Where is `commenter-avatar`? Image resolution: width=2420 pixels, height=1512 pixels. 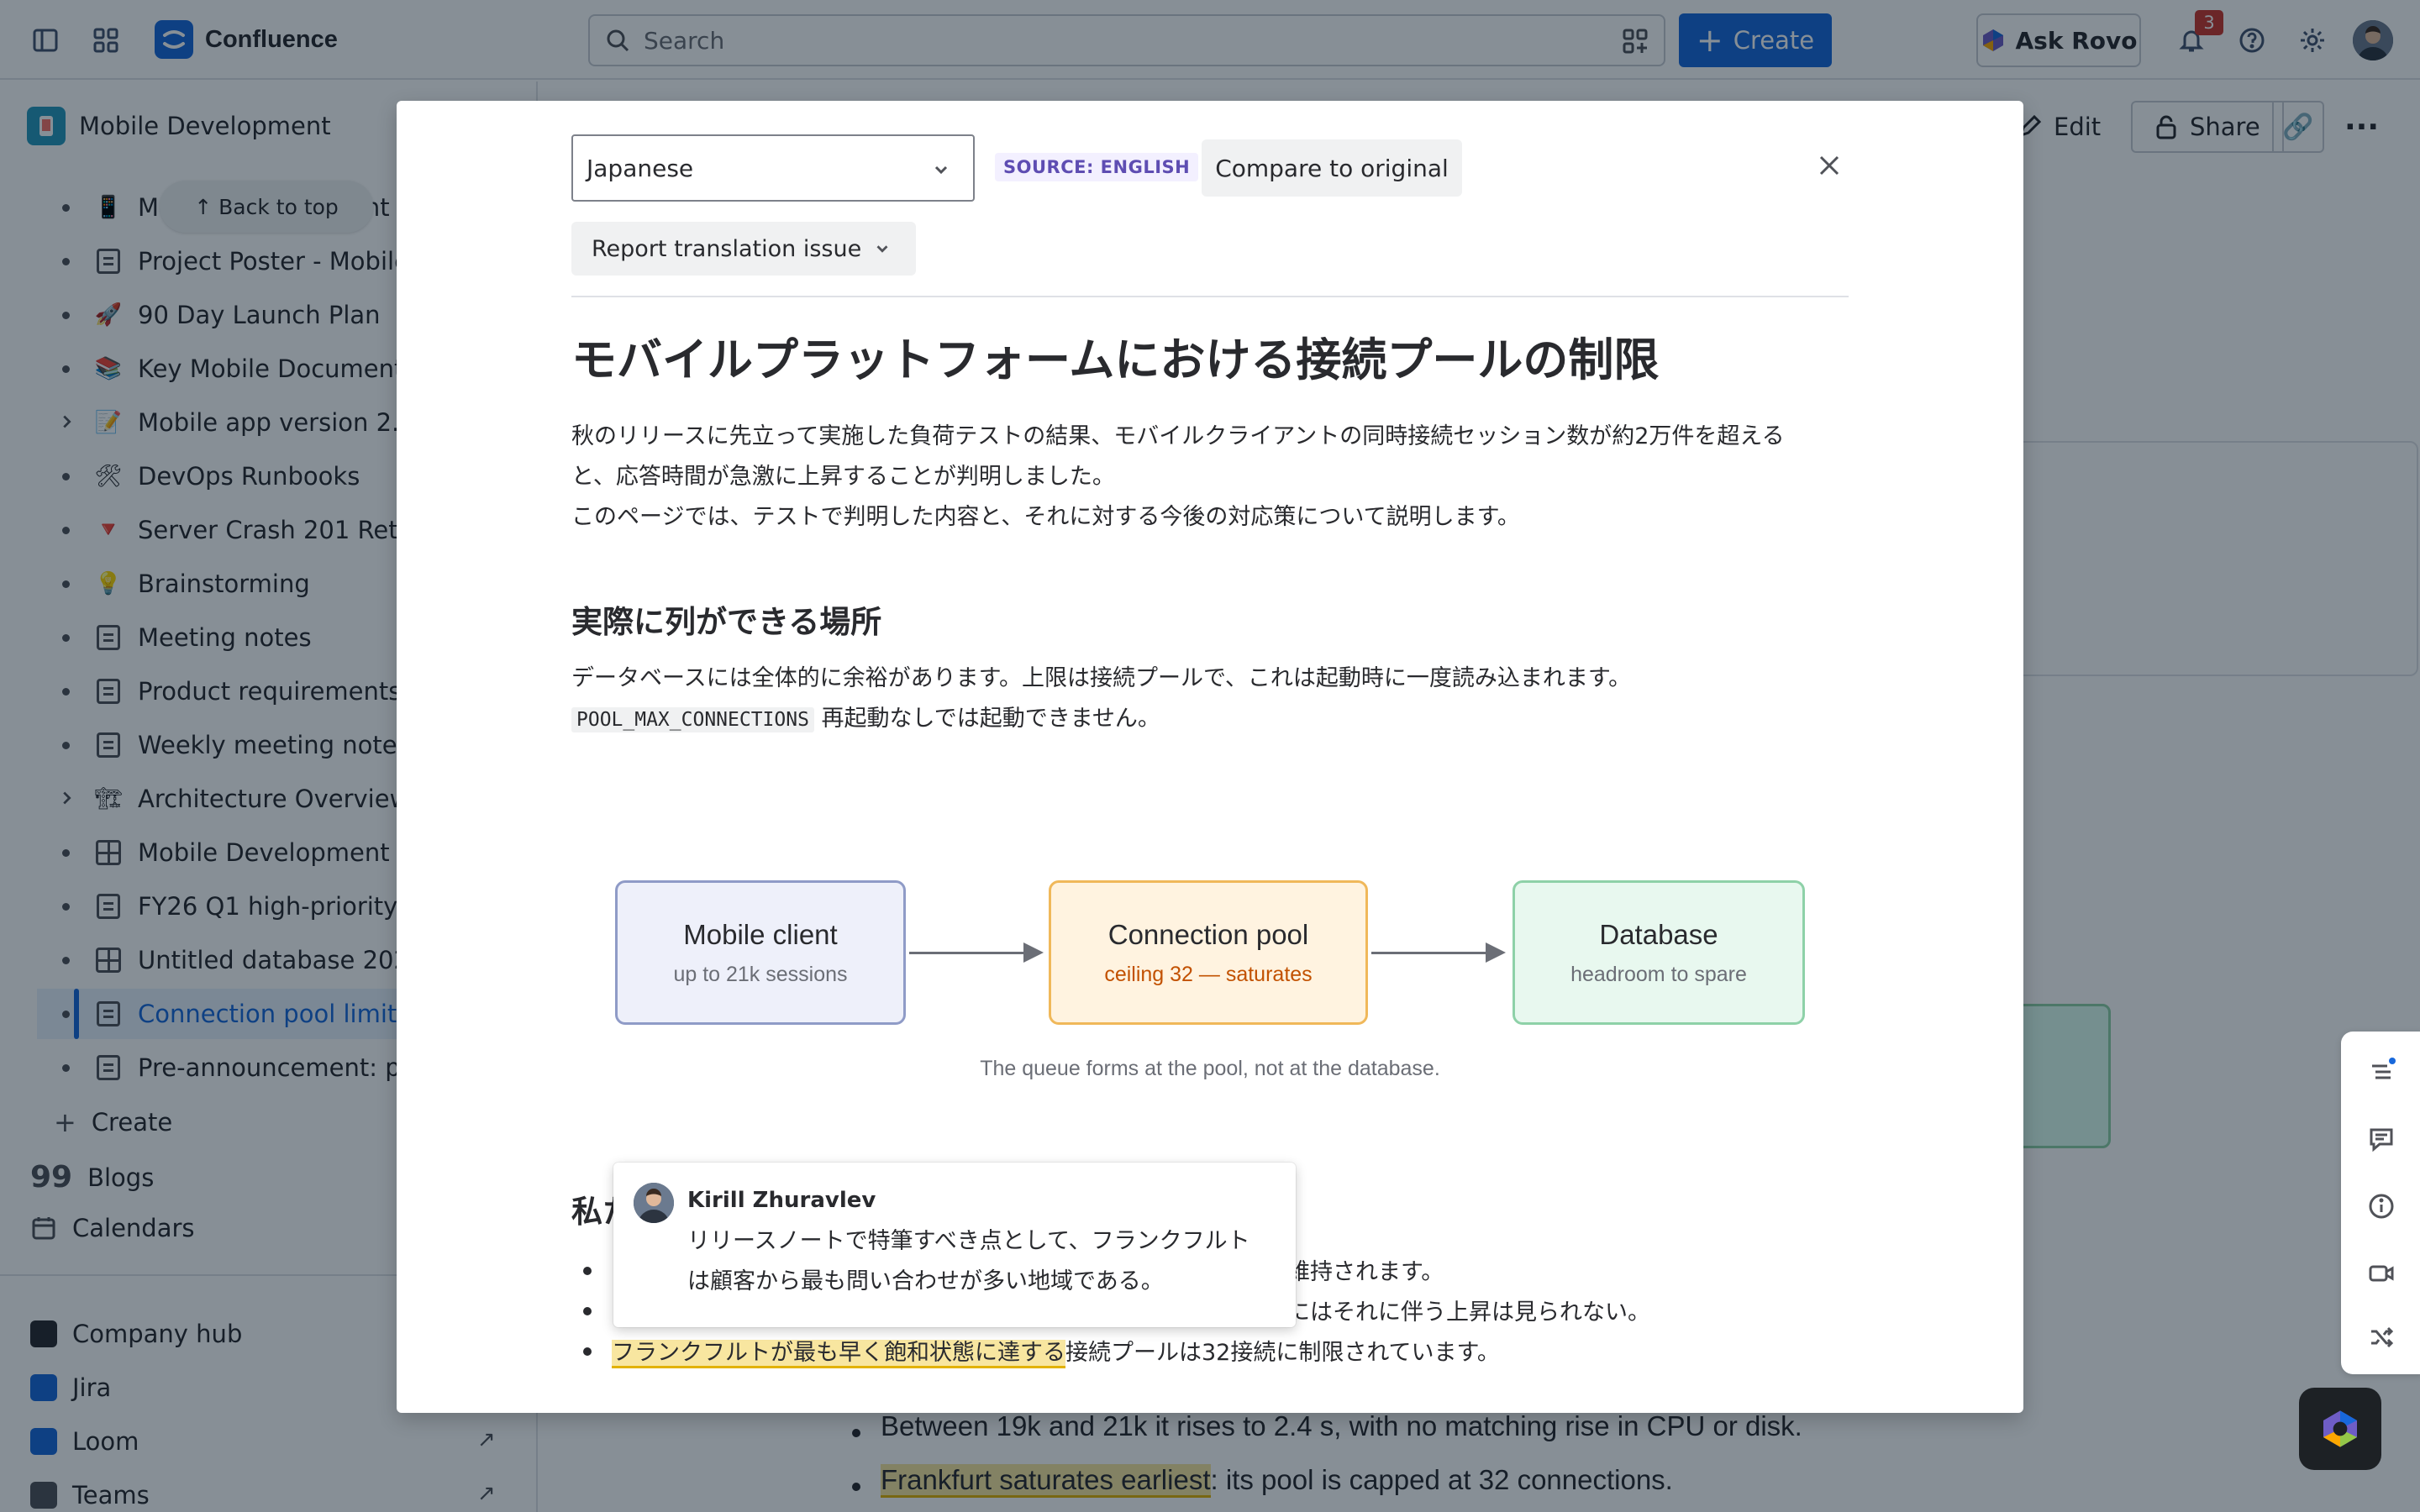
commenter-avatar is located at coordinates (654, 1203).